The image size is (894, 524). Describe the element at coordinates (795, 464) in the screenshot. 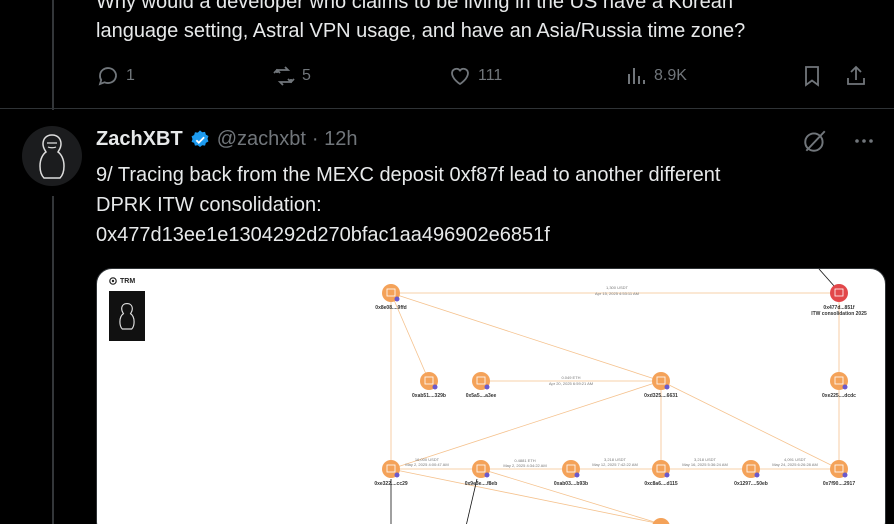

I see `edge-label: May 24, 2025 6:26:28 AM` at that location.